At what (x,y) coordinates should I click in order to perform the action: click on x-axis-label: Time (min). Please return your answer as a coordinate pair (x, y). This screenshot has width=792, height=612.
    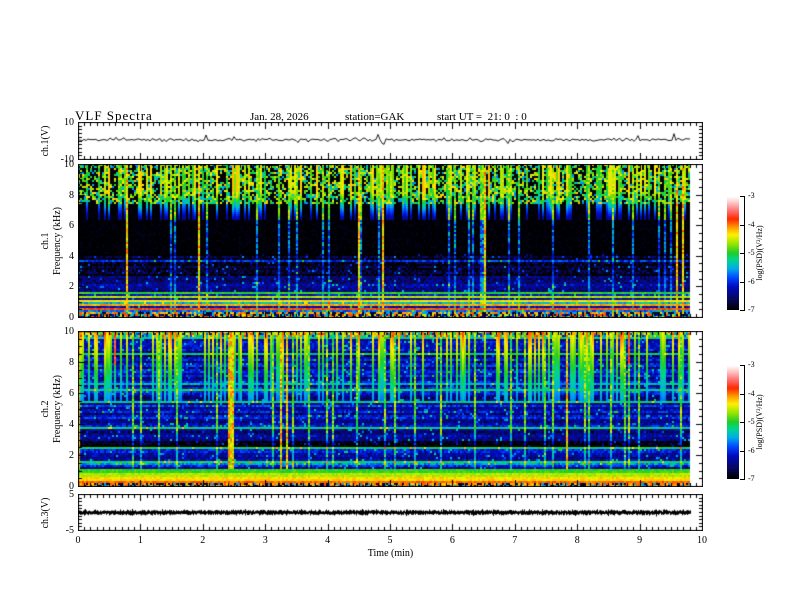
    Looking at the image, I should click on (390, 553).